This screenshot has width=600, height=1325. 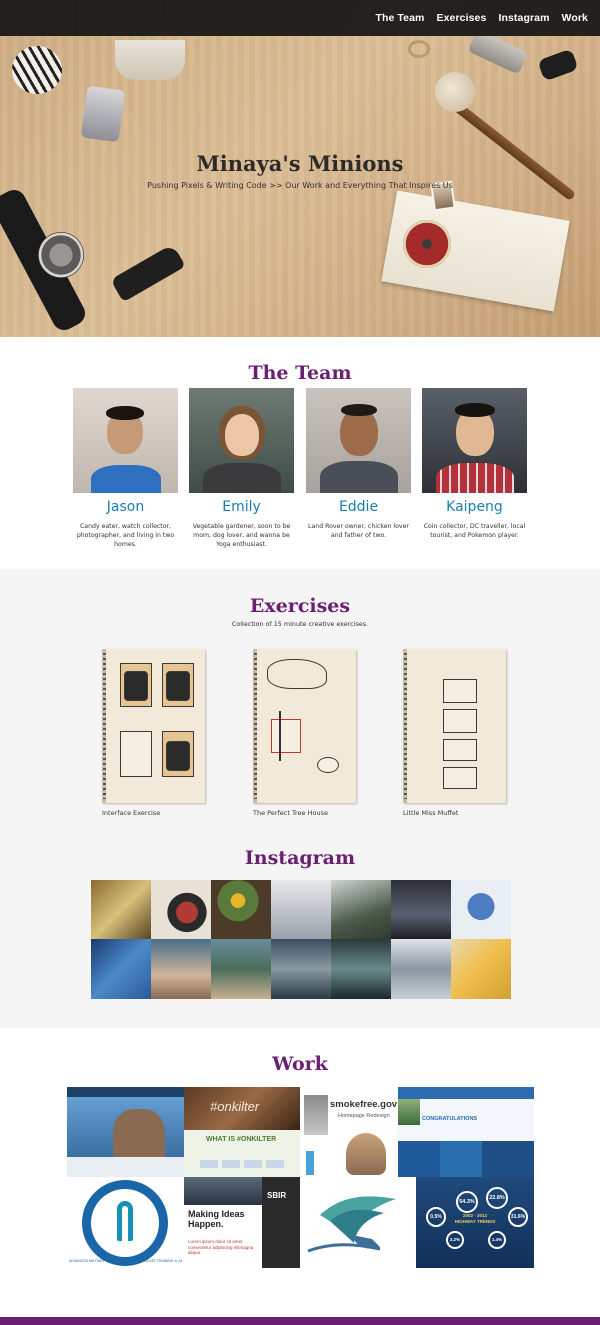 I want to click on nav-links: The Team Exercises Instagram Work, so click(x=481, y=18).